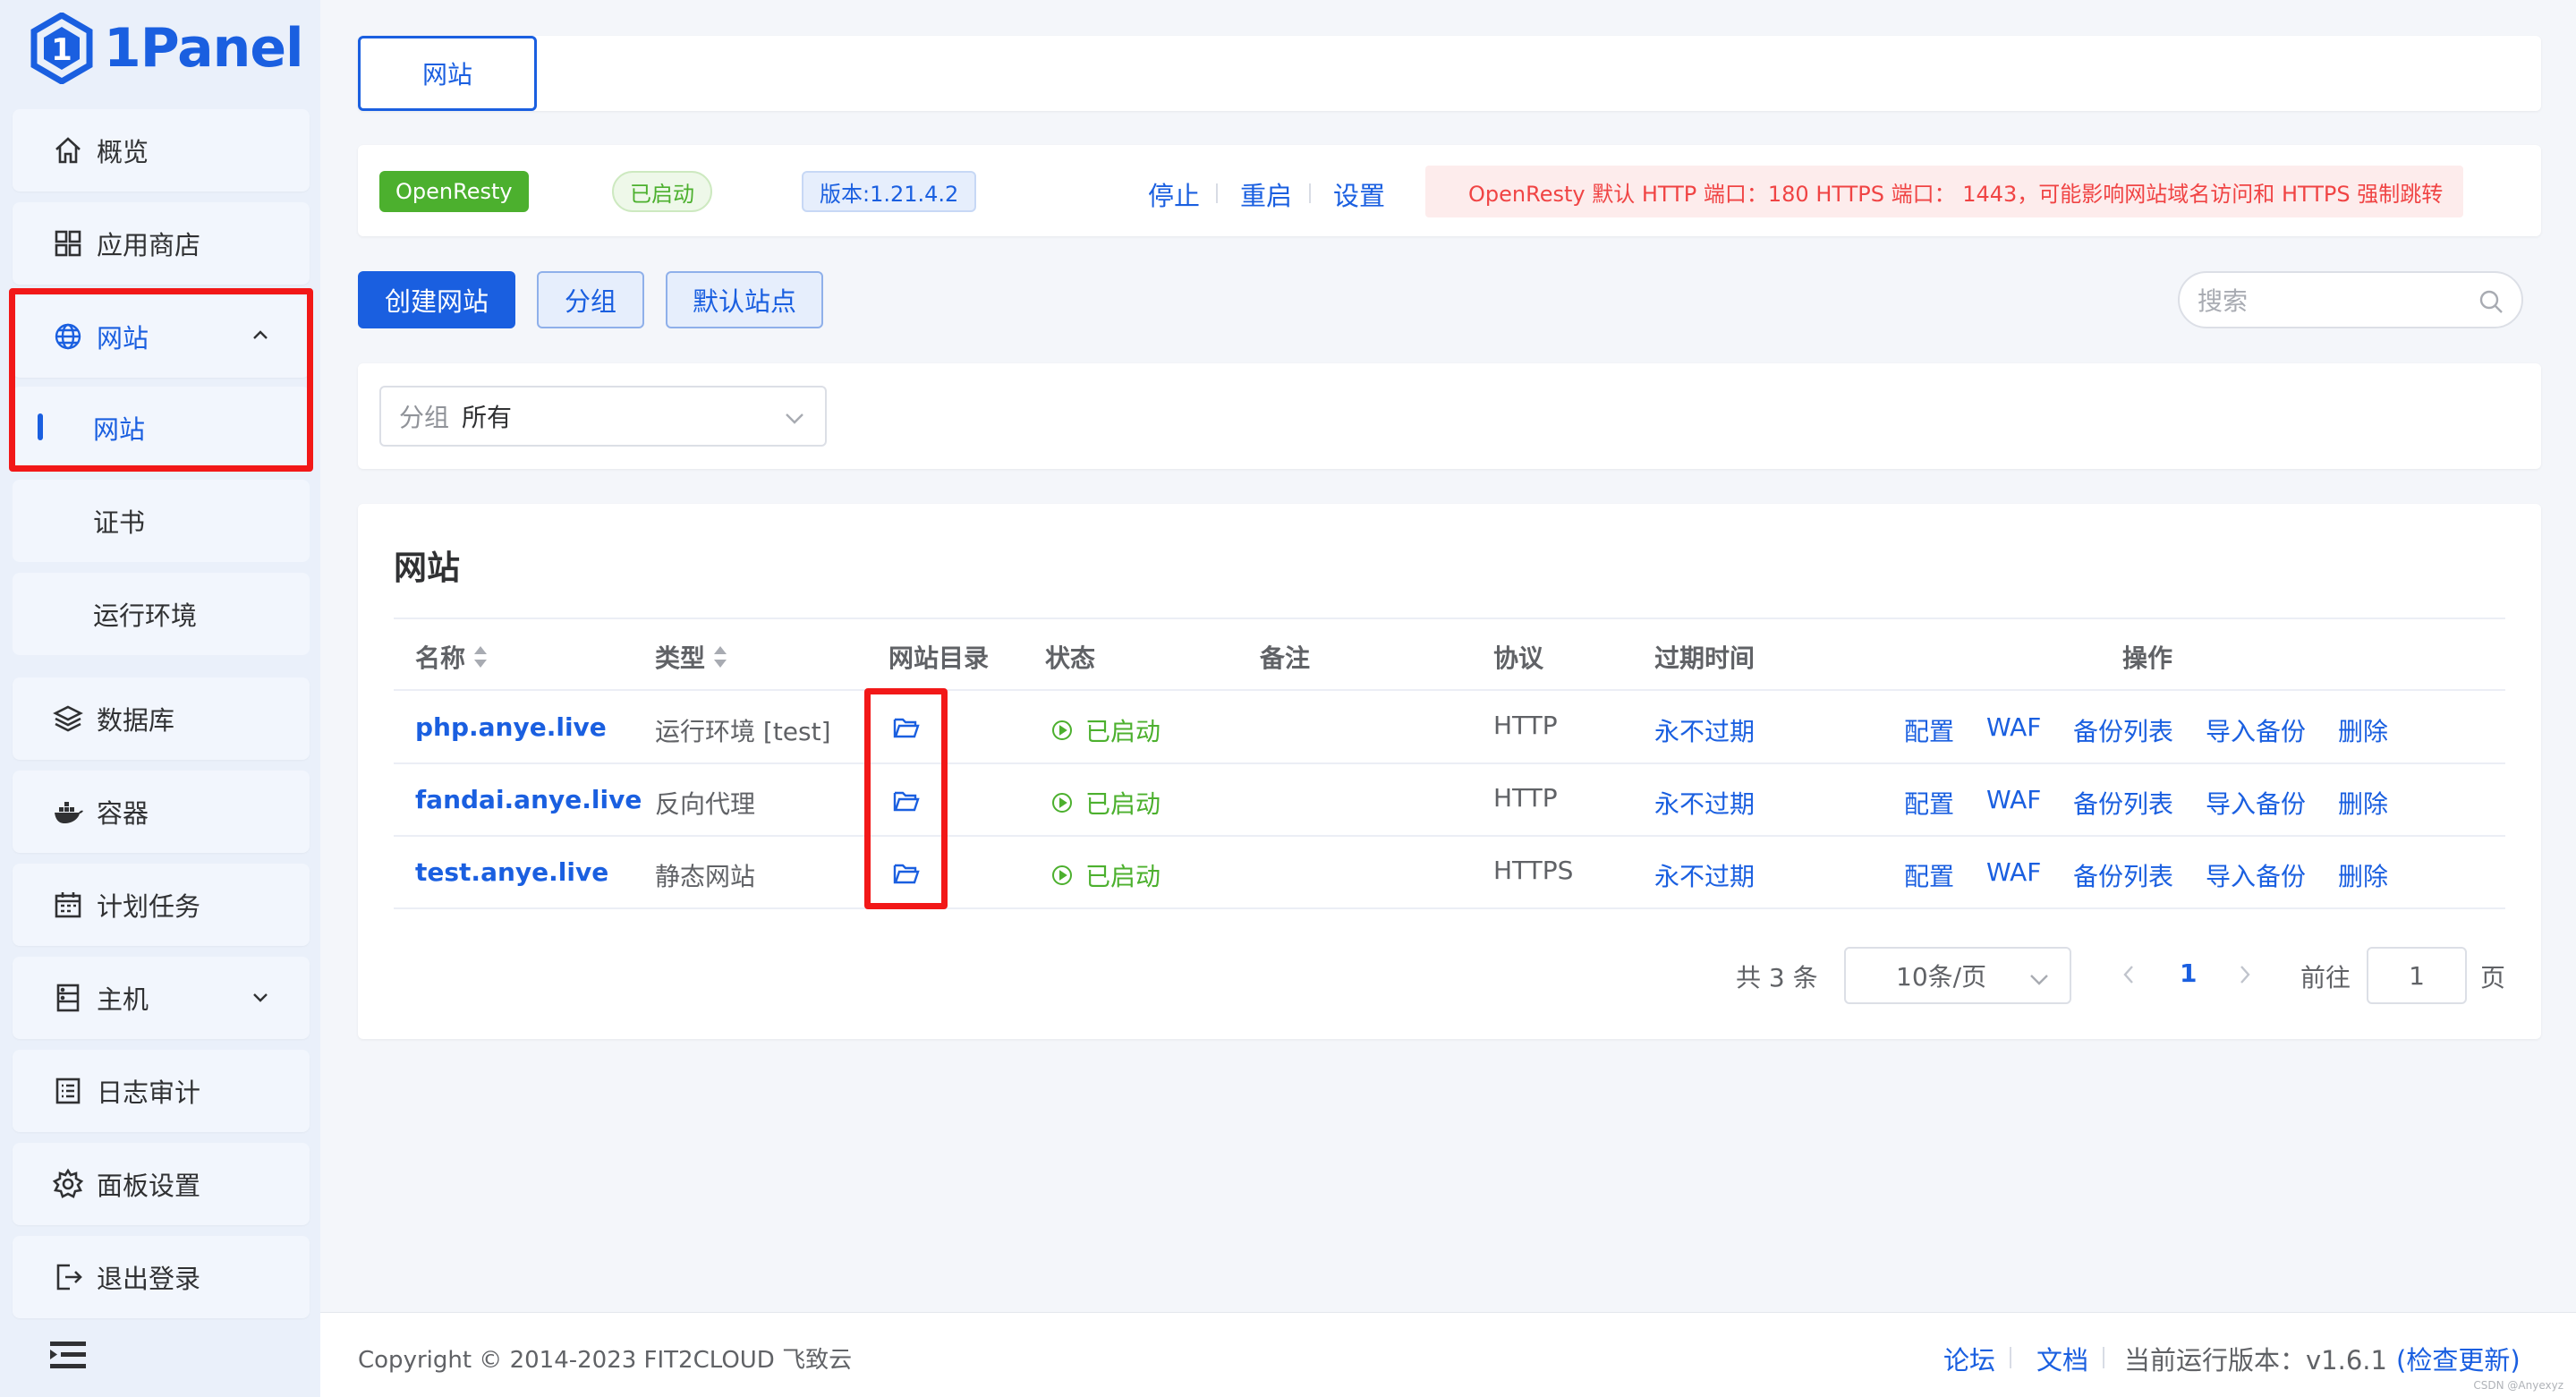  What do you see at coordinates (1449, 74) in the screenshot?
I see `tab-bar` at bounding box center [1449, 74].